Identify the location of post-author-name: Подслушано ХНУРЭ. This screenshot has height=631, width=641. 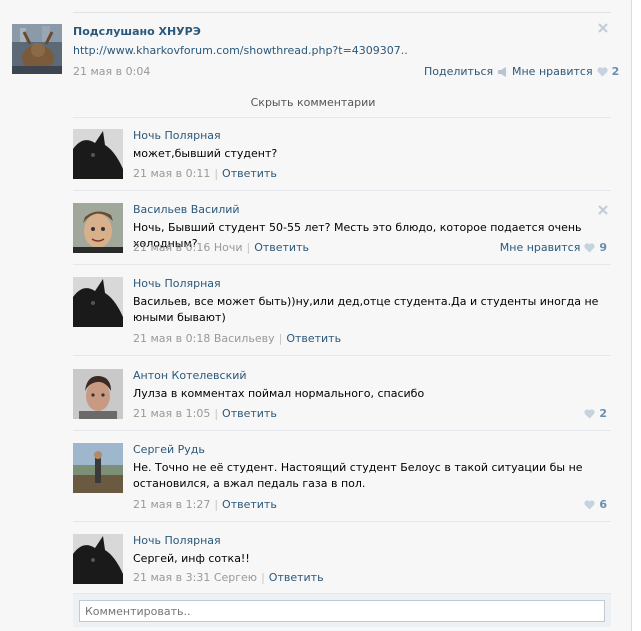
(137, 31).